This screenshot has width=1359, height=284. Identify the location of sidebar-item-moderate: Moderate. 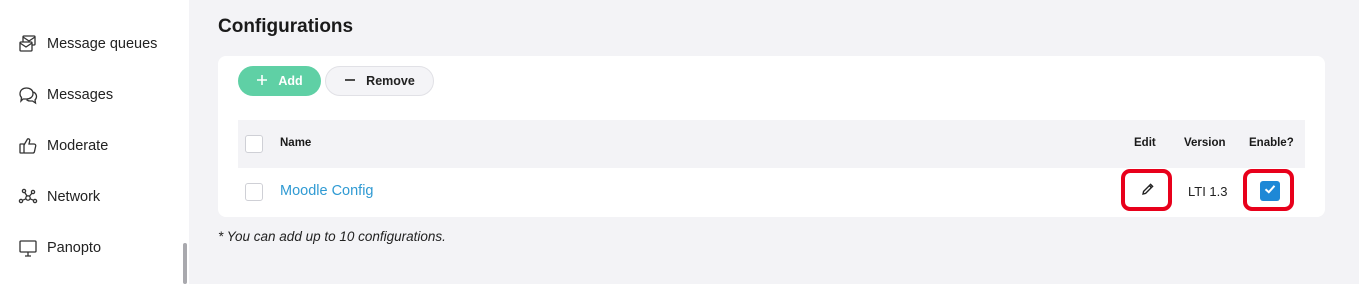
(63, 146).